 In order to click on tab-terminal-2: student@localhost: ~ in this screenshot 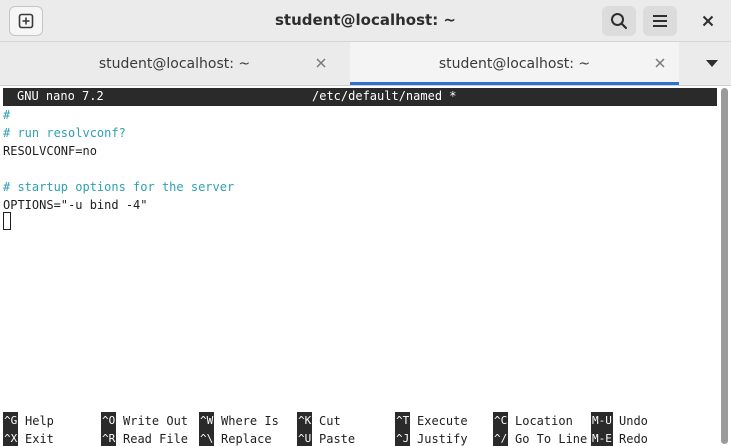, I will do `click(514, 63)`.